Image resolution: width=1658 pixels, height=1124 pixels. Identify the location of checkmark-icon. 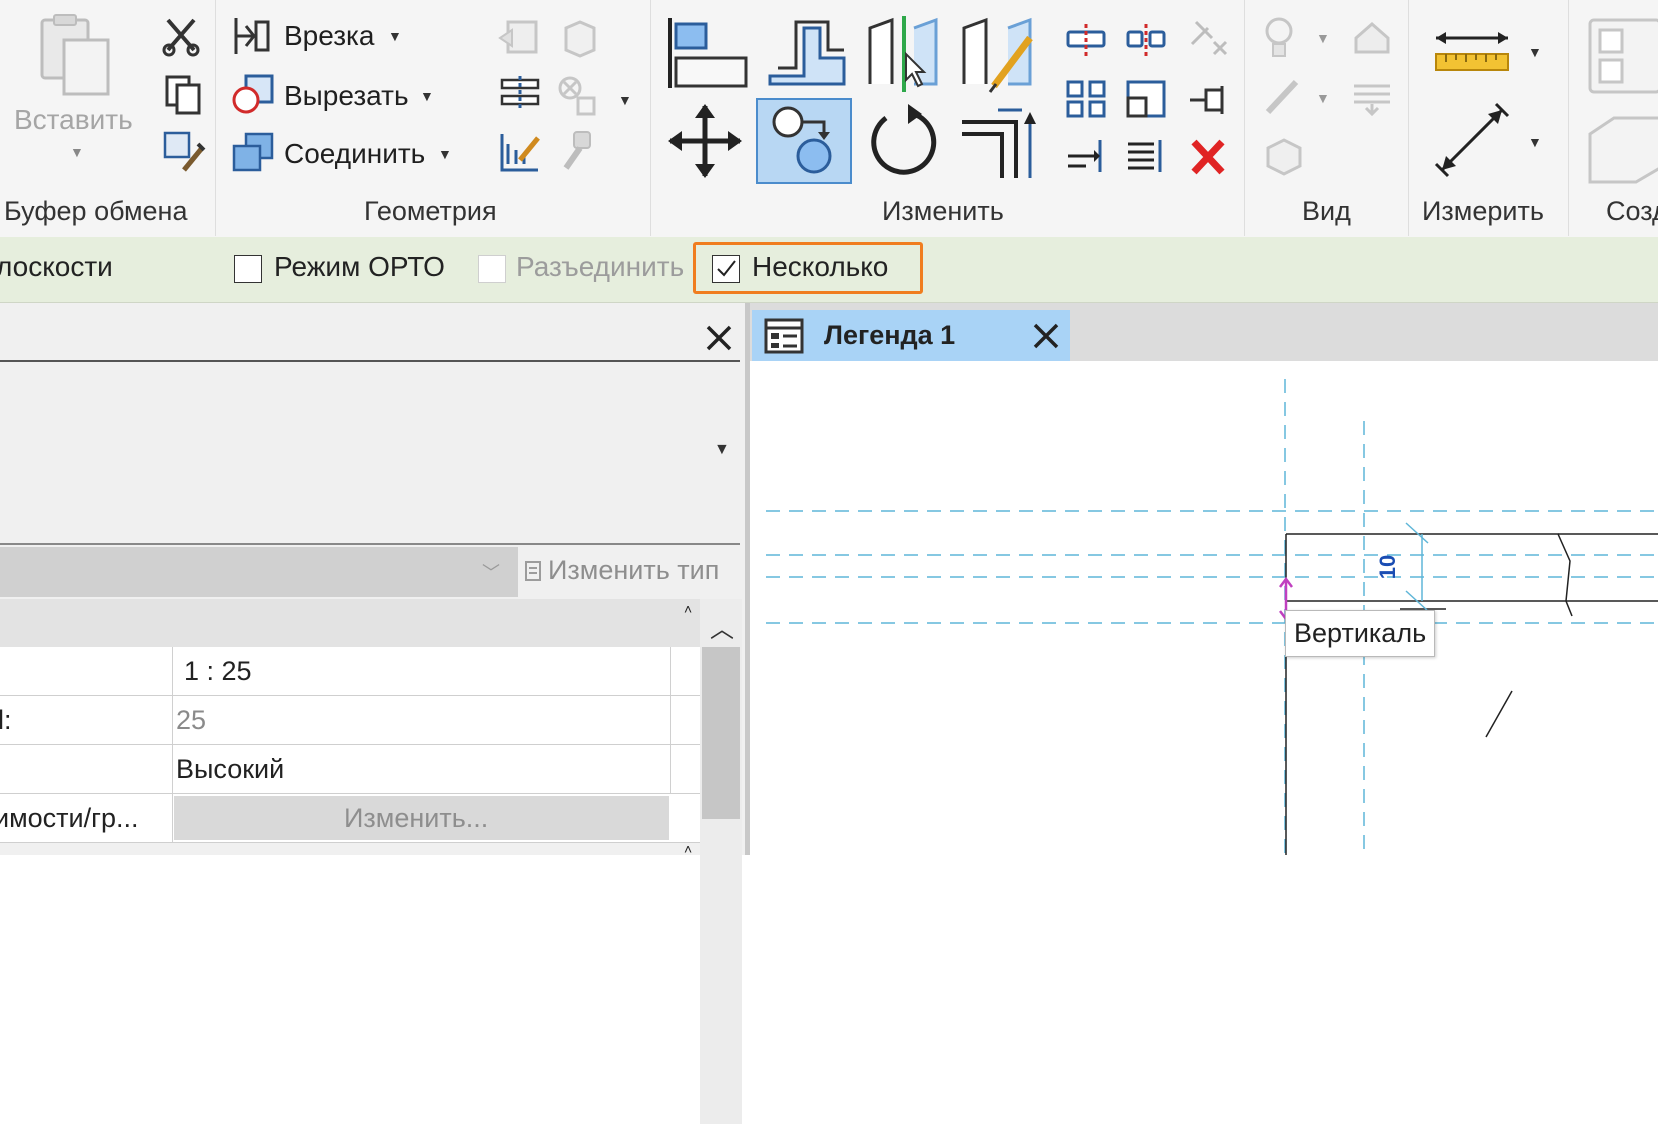
(726, 268).